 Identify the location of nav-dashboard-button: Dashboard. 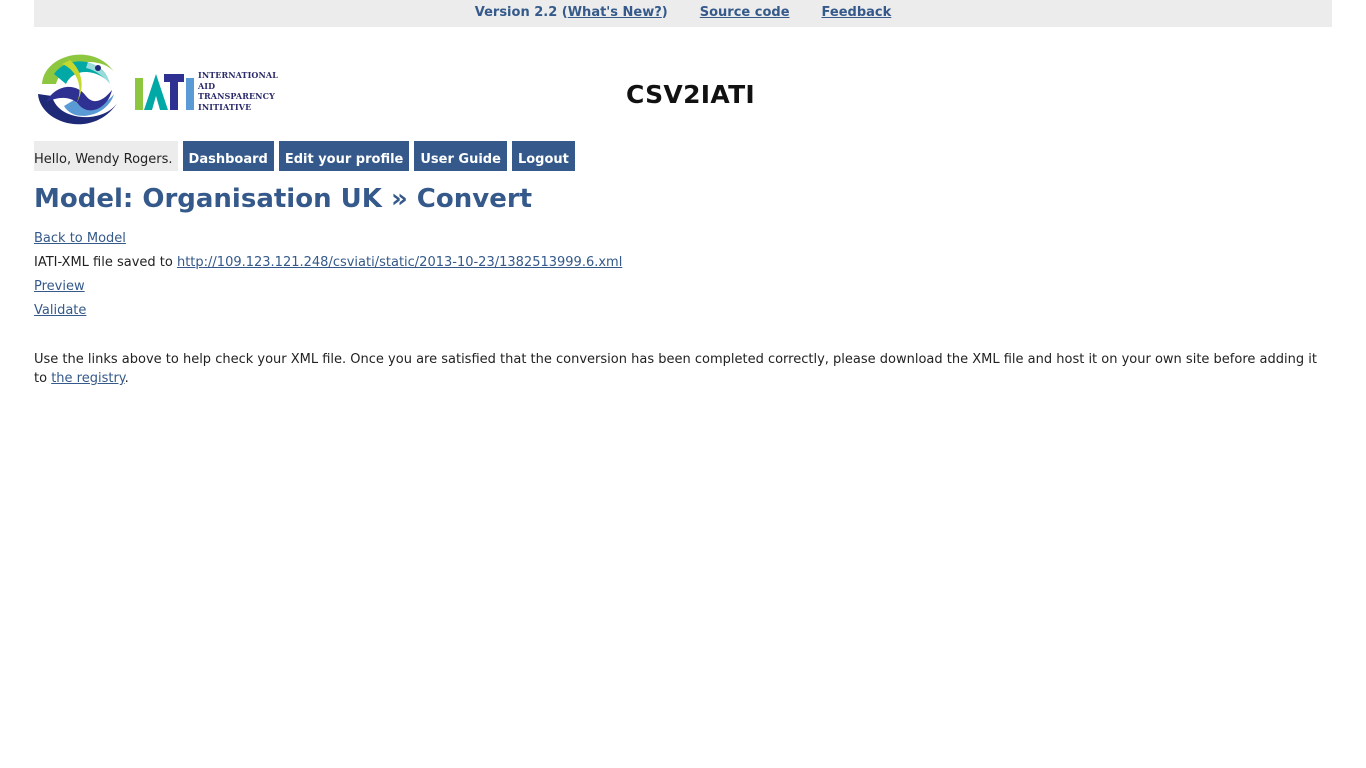
(228, 156).